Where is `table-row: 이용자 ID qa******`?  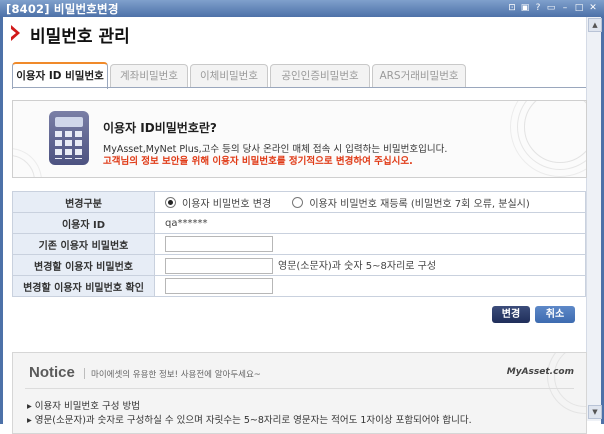 table-row: 이용자 ID qa****** is located at coordinates (299, 223).